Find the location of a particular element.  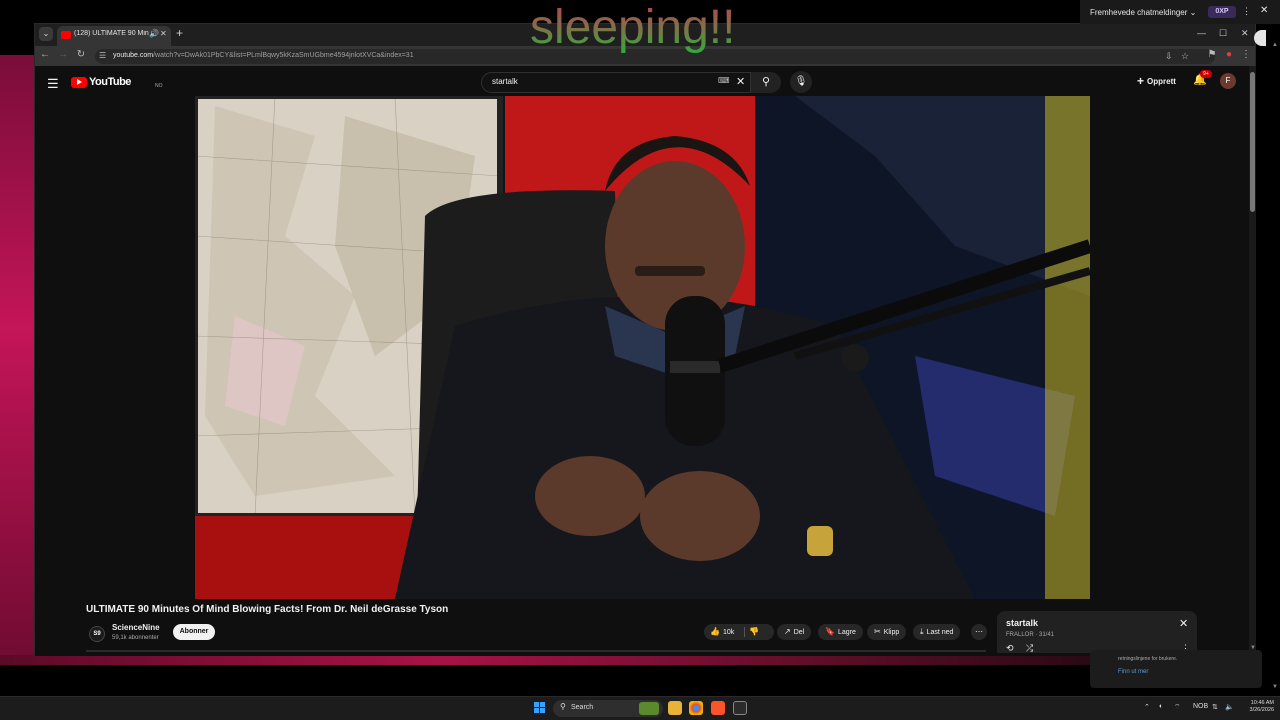

channel-name: ScienceNine is located at coordinates (136, 627).